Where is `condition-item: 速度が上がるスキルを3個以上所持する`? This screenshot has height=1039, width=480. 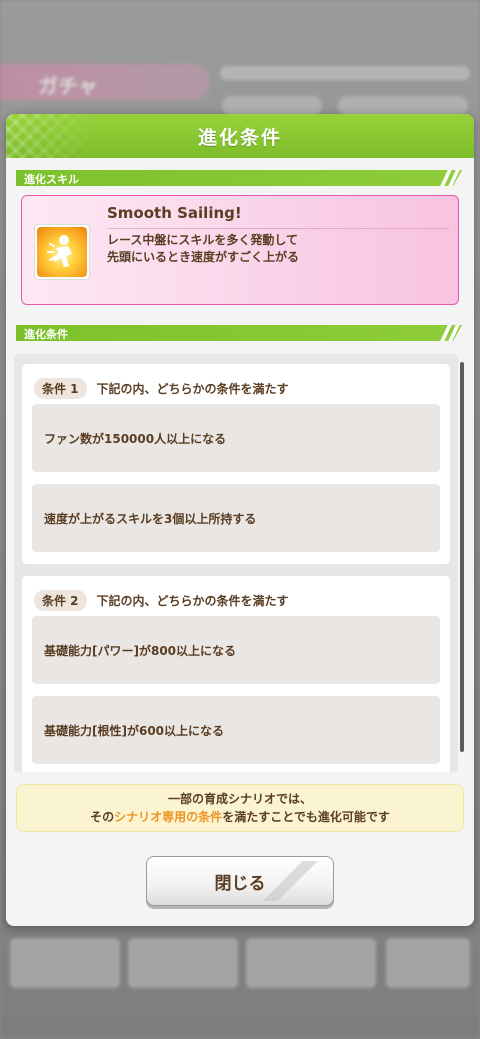
condition-item: 速度が上がるスキルを3個以上所持する is located at coordinates (236, 518).